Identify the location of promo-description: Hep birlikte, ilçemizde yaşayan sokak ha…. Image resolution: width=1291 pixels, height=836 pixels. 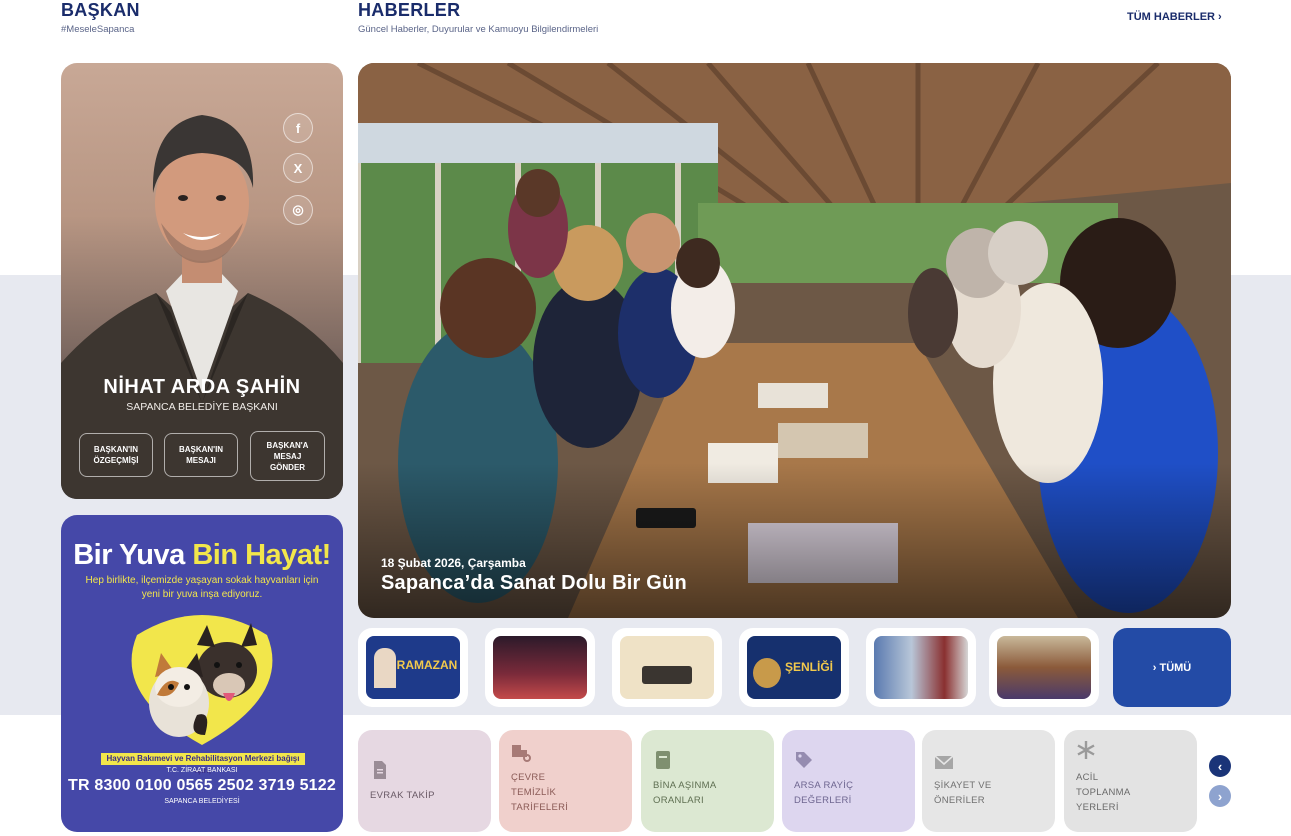
(202, 587).